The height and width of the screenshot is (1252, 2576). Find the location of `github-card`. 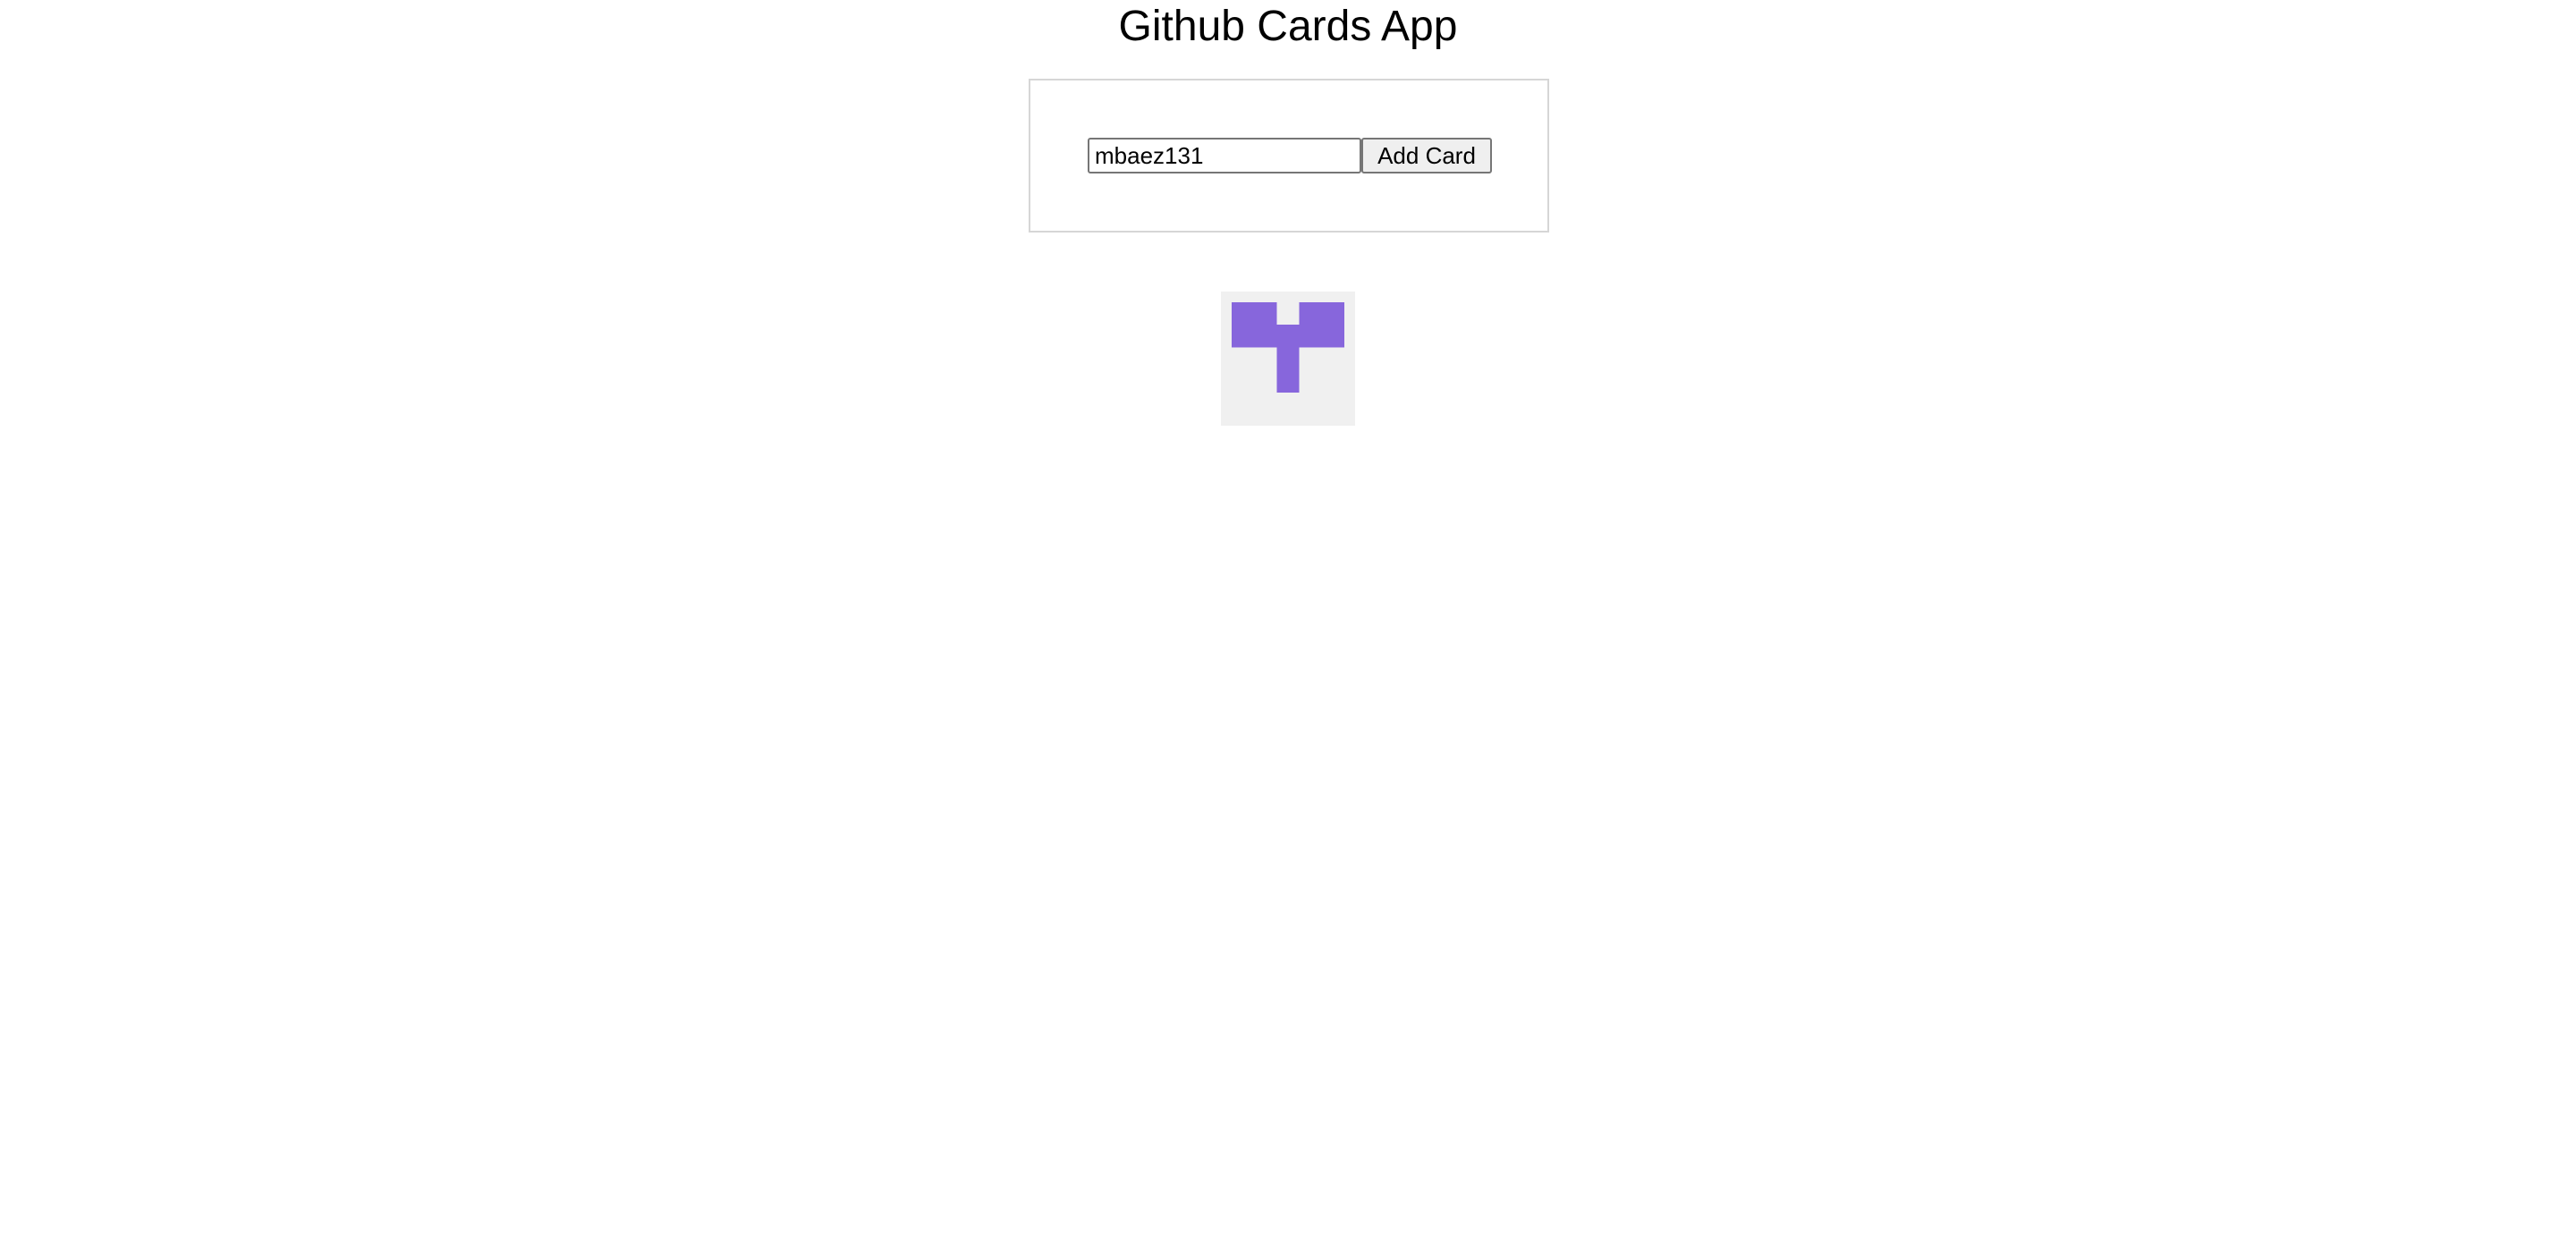

github-card is located at coordinates (1288, 359).